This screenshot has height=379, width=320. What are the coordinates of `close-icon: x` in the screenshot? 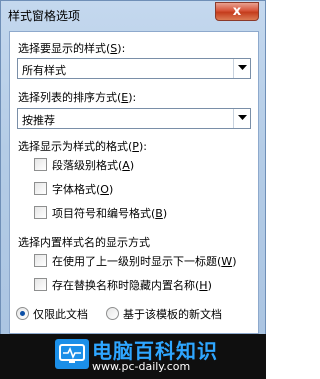 It's located at (237, 11).